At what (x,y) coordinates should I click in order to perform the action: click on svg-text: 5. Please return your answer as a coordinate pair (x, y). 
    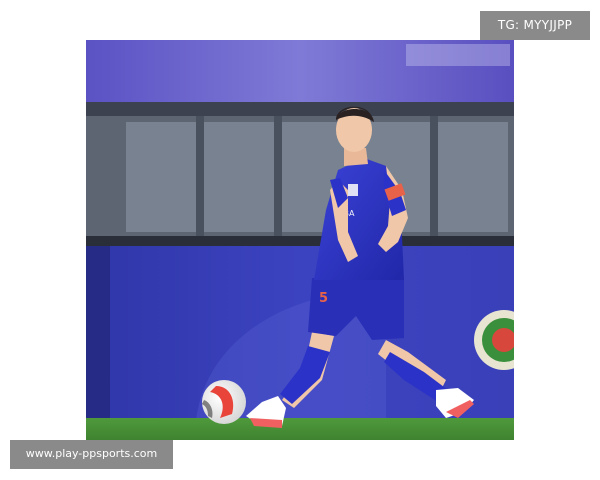
    Looking at the image, I should click on (323, 298).